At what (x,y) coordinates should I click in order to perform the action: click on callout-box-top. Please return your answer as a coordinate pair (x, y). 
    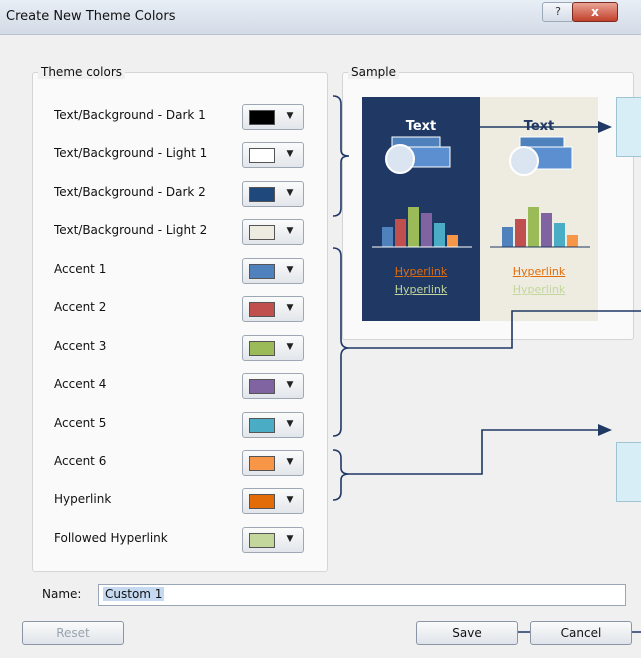
    Looking at the image, I should click on (628, 127).